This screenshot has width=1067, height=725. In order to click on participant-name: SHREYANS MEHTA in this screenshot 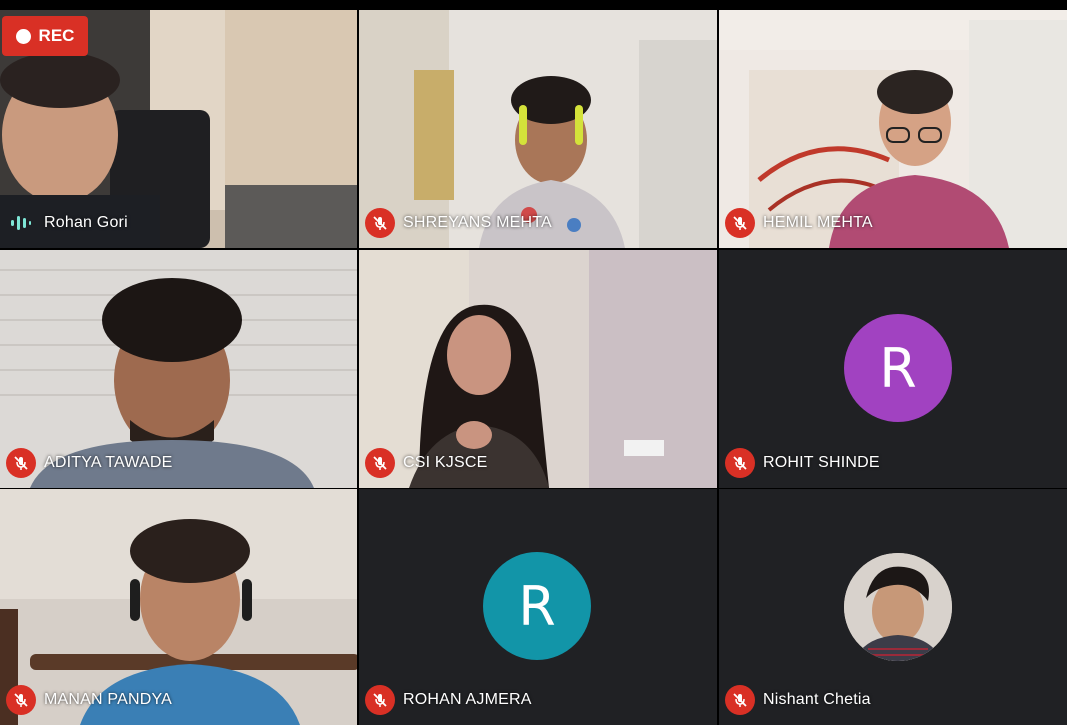, I will do `click(477, 222)`.